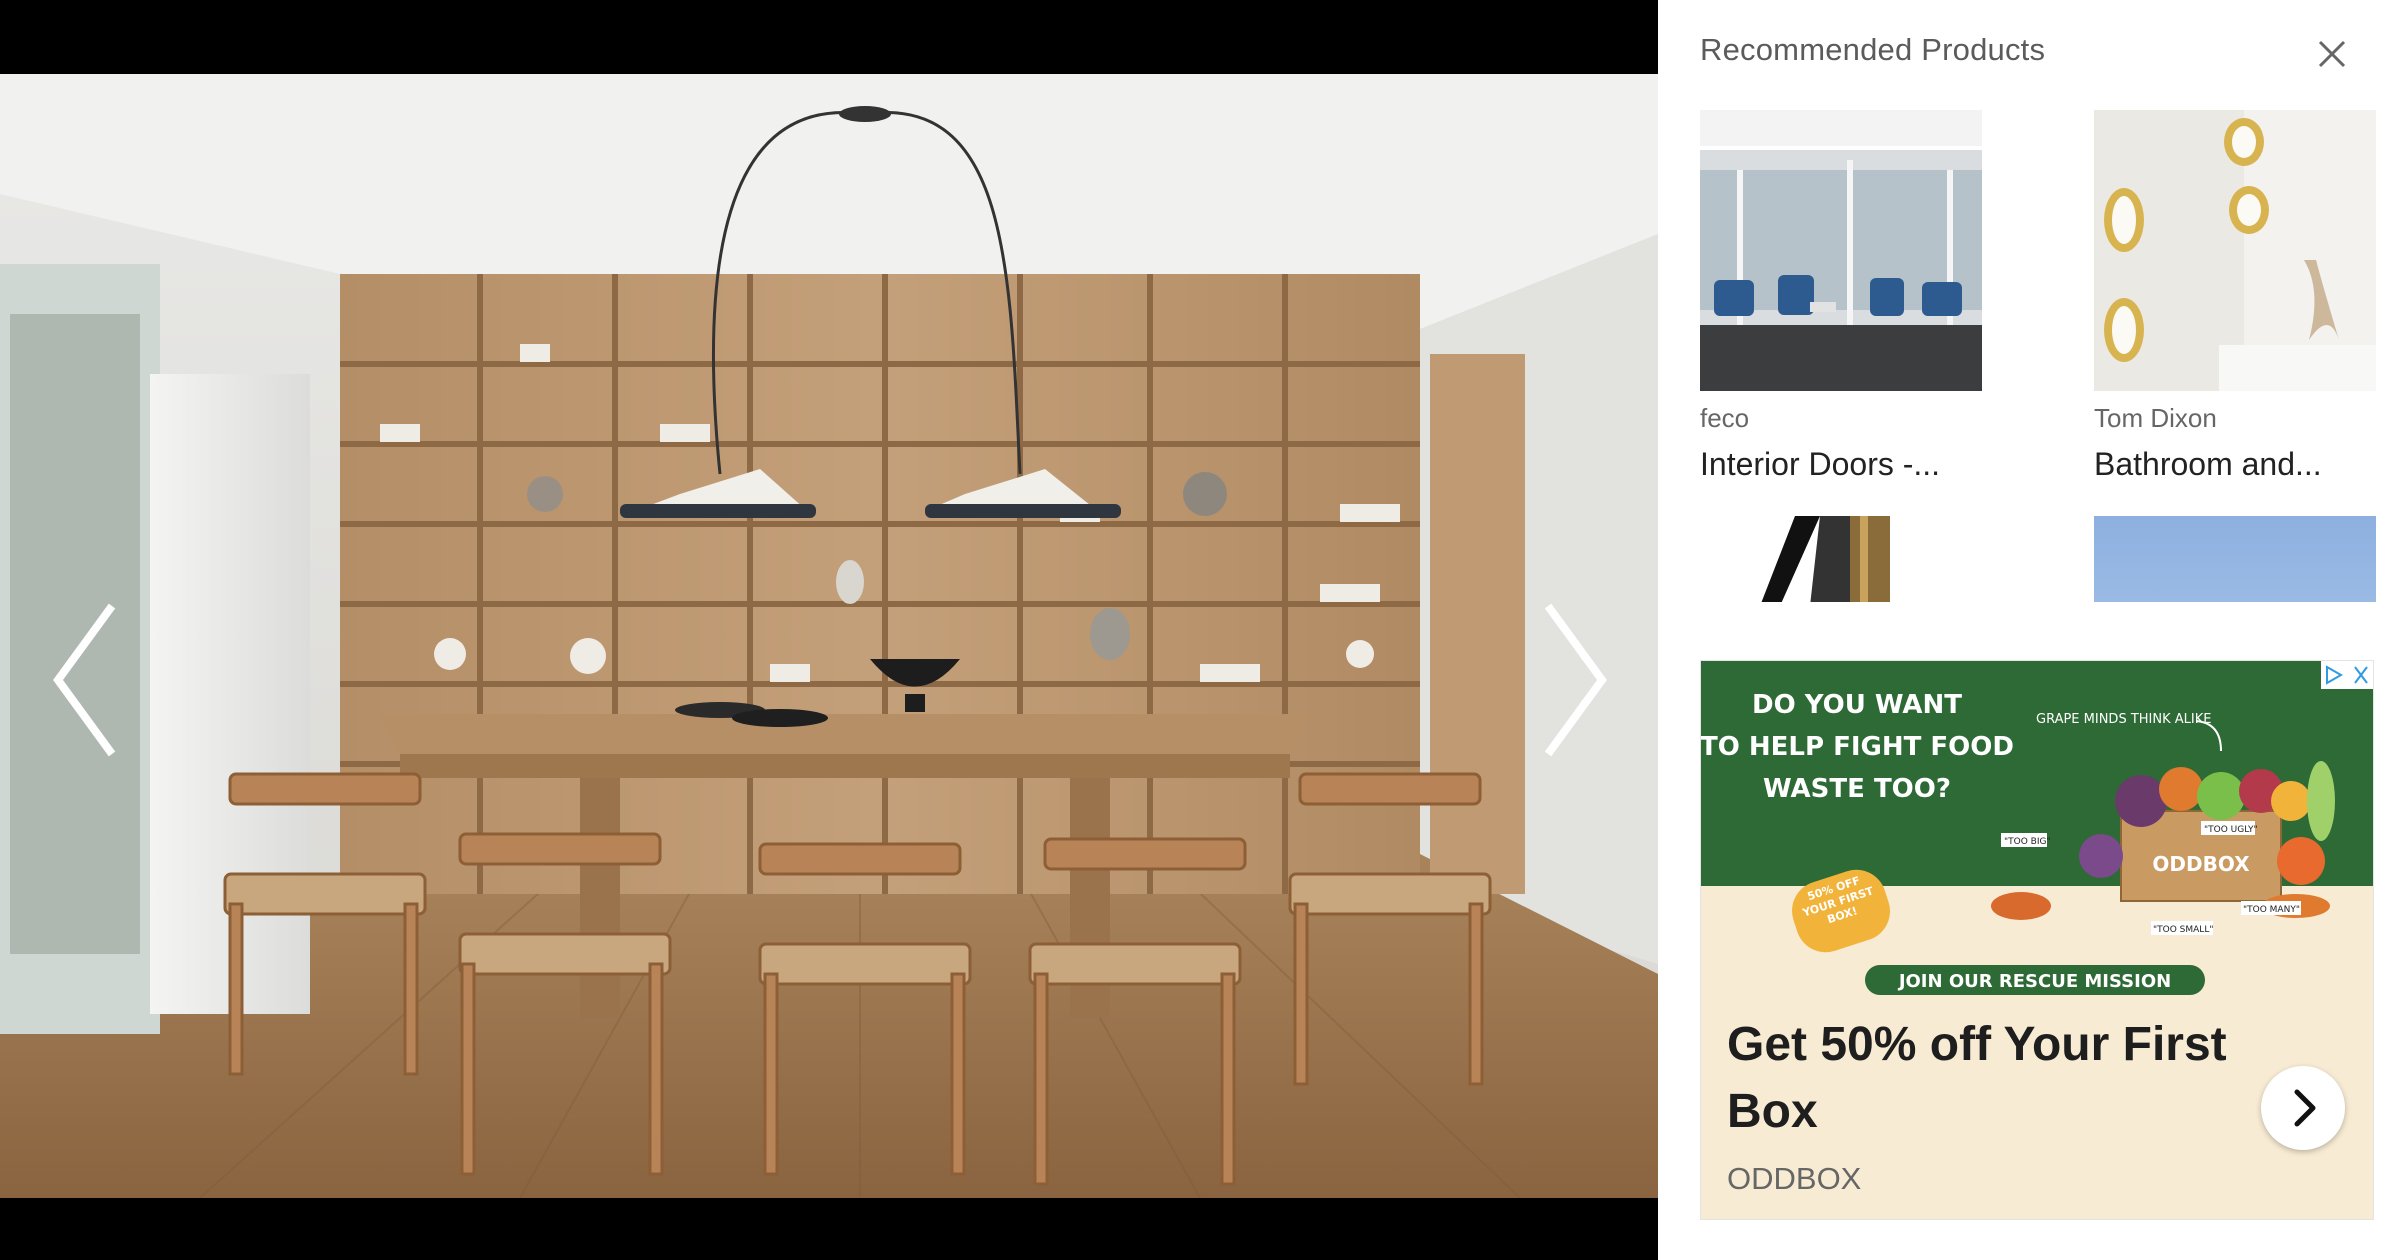 Image resolution: width=2400 pixels, height=1260 pixels. I want to click on tag-too-small: "TOO SMALL", so click(2183, 930).